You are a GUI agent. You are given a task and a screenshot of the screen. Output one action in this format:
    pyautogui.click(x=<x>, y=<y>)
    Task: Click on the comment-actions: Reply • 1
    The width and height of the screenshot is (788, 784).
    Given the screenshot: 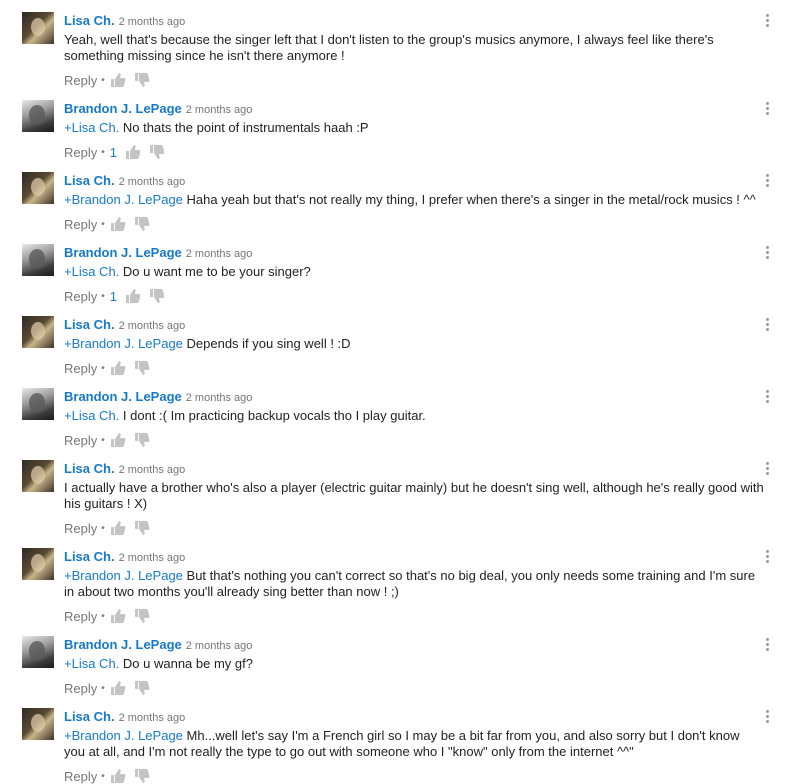 What is the action you would take?
    pyautogui.click(x=118, y=152)
    